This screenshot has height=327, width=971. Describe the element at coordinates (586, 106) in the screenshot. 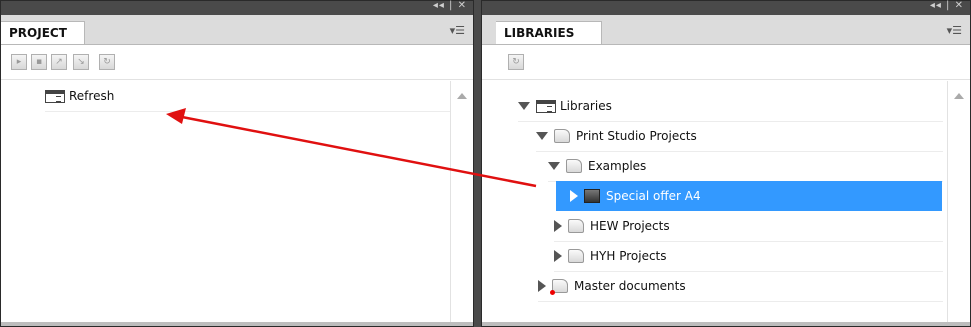

I see `tree-item-label: Libraries` at that location.